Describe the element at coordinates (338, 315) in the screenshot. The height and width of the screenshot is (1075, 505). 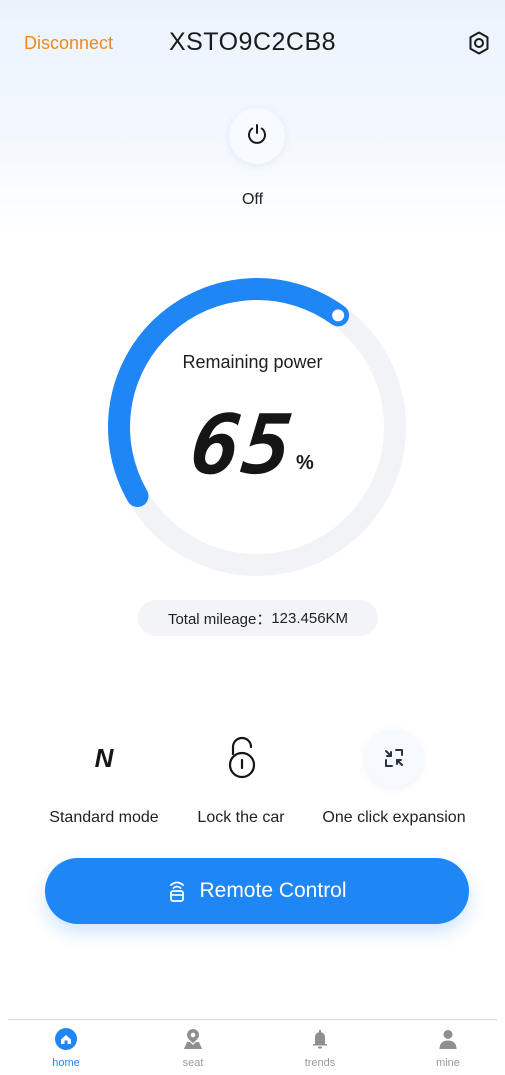
I see `gauge-knob` at that location.